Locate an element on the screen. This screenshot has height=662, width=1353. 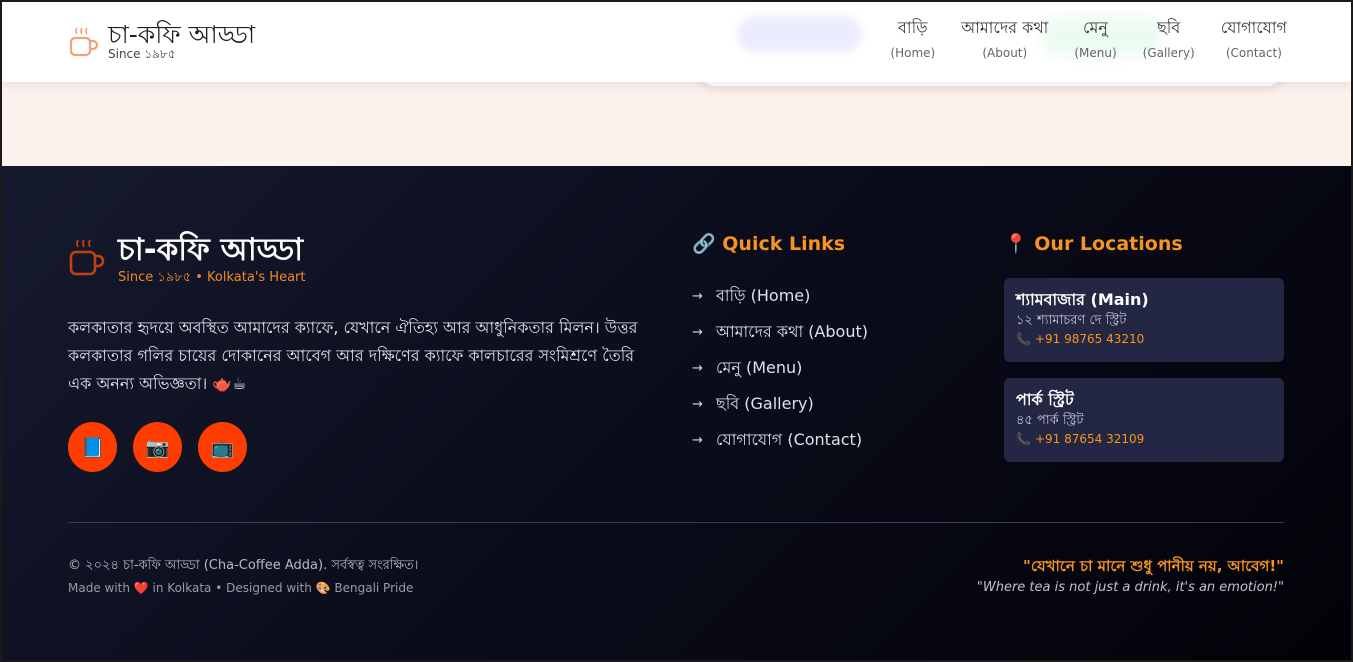
nav-item-contact: যোগাযোগ (Contact) is located at coordinates (1254, 39).